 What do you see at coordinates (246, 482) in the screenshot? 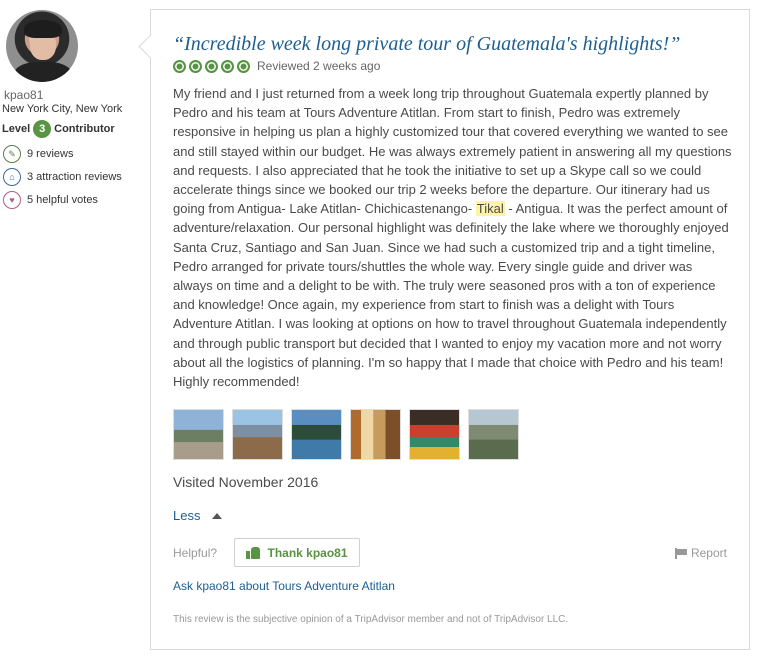
I see `visited-date: Visited November 2016` at bounding box center [246, 482].